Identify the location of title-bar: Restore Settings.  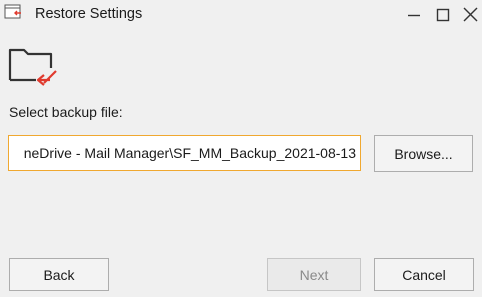
(241, 15).